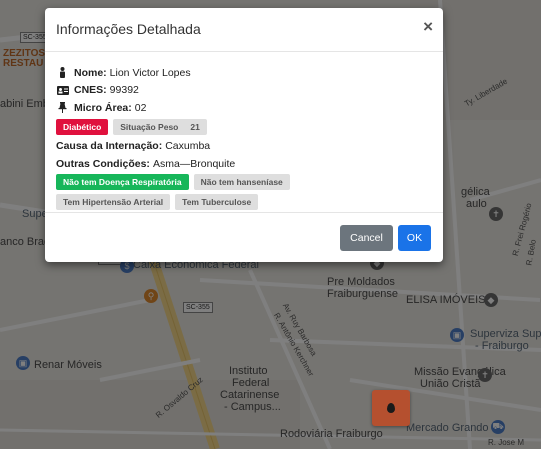 This screenshot has width=541, height=449. Describe the element at coordinates (103, 163) in the screenshot. I see `outras-label: Outras Condições:` at that location.